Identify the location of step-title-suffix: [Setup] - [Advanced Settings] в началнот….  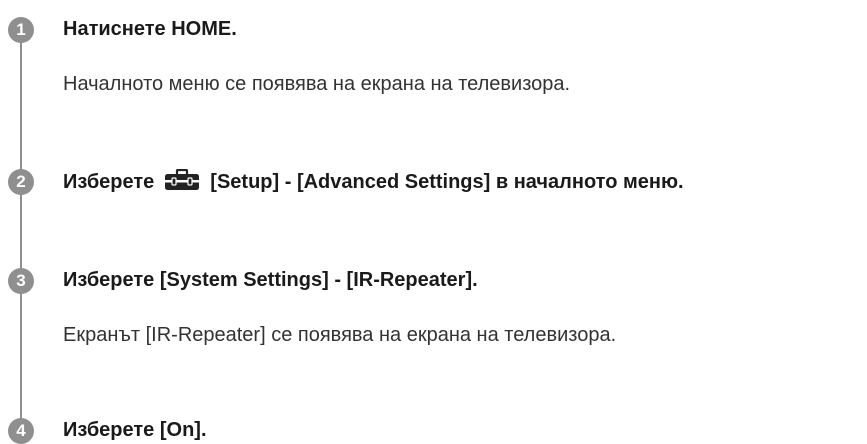
(447, 182).